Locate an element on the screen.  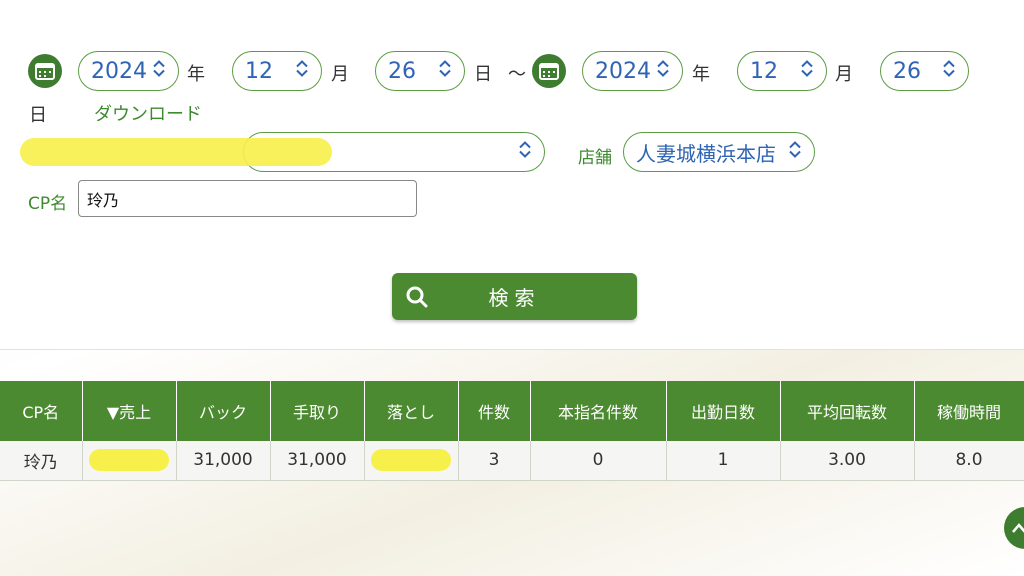
chevron-up-icon is located at coordinates (1018, 528).